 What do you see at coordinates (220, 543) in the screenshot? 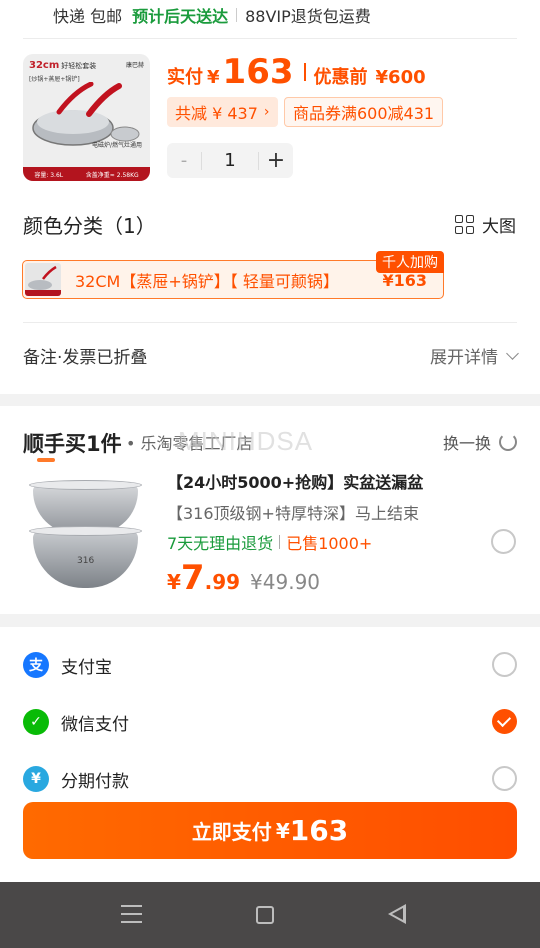
I see `return-policy: 7天无理由退货` at bounding box center [220, 543].